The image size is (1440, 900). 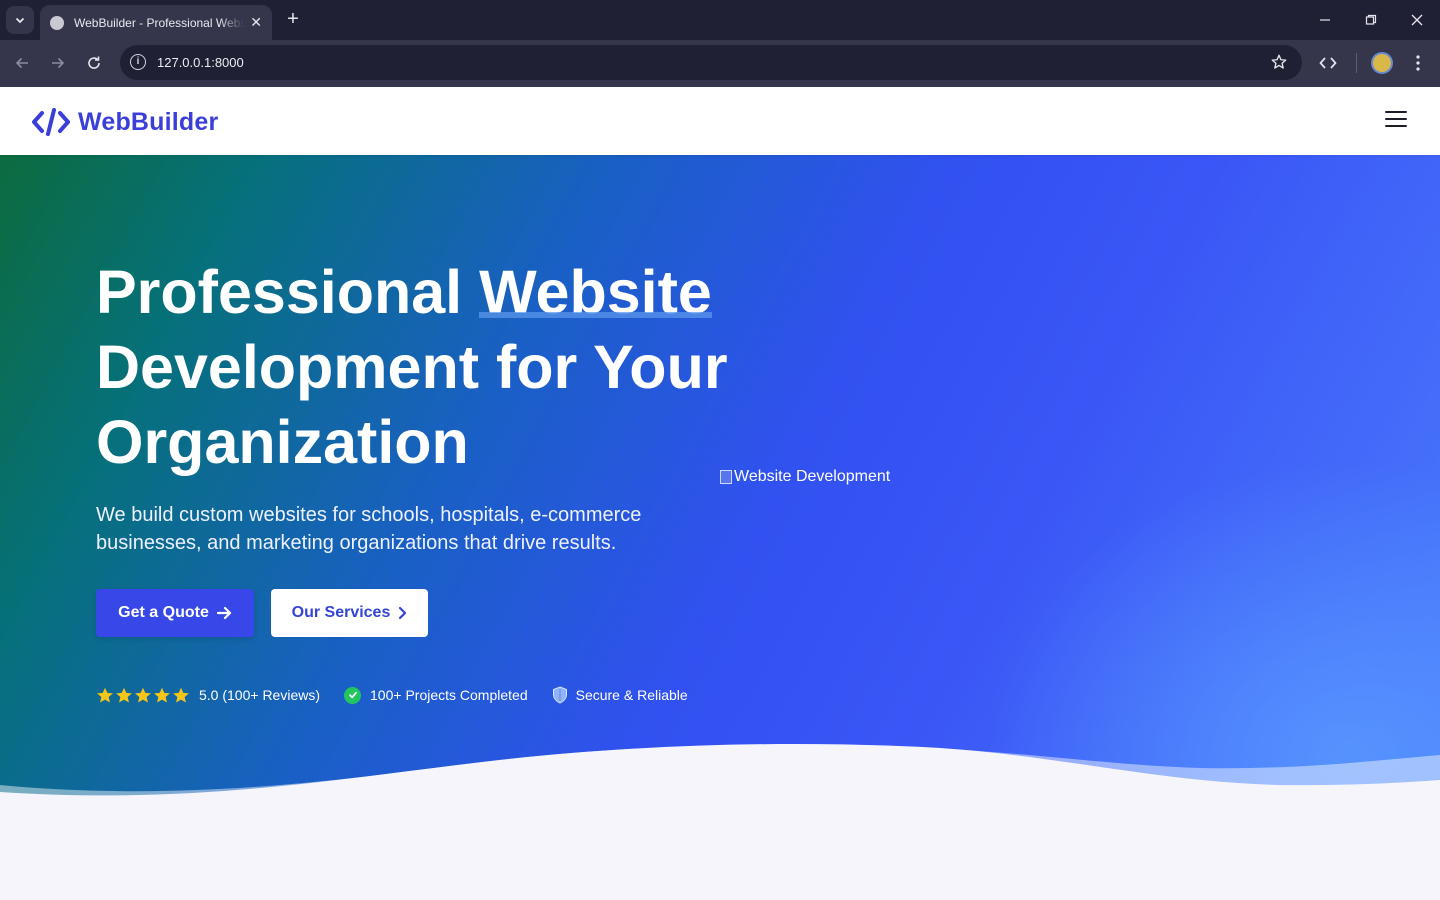 I want to click on projects-item: 100+ Projects Completed, so click(x=436, y=695).